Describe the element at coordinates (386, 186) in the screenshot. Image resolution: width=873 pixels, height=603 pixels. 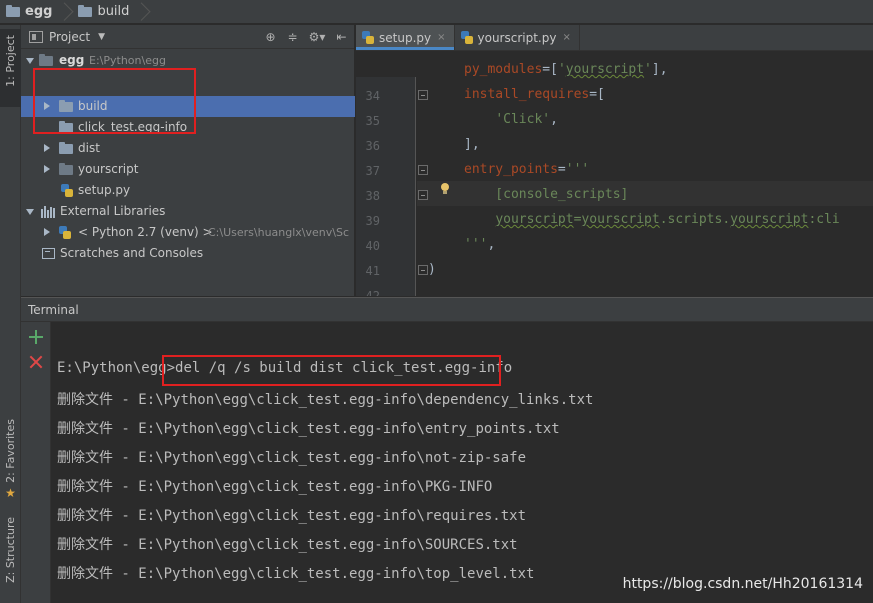
I see `editor-gutter: 34 35 36 37 38 39 40 41 42` at that location.